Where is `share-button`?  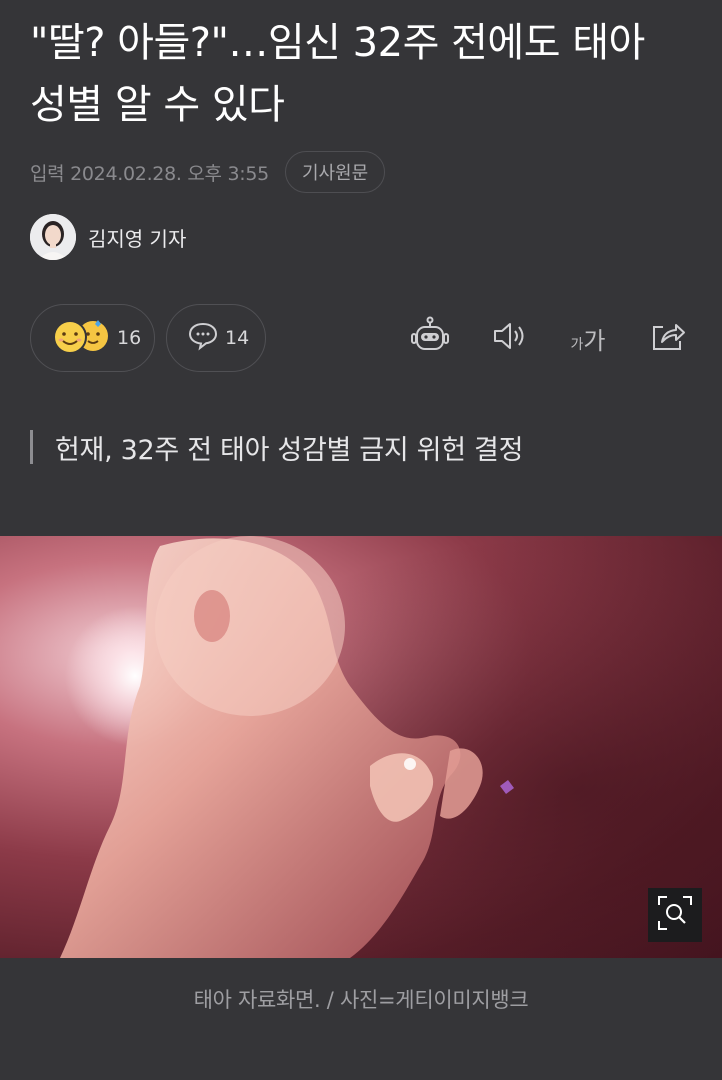 share-button is located at coordinates (668, 338).